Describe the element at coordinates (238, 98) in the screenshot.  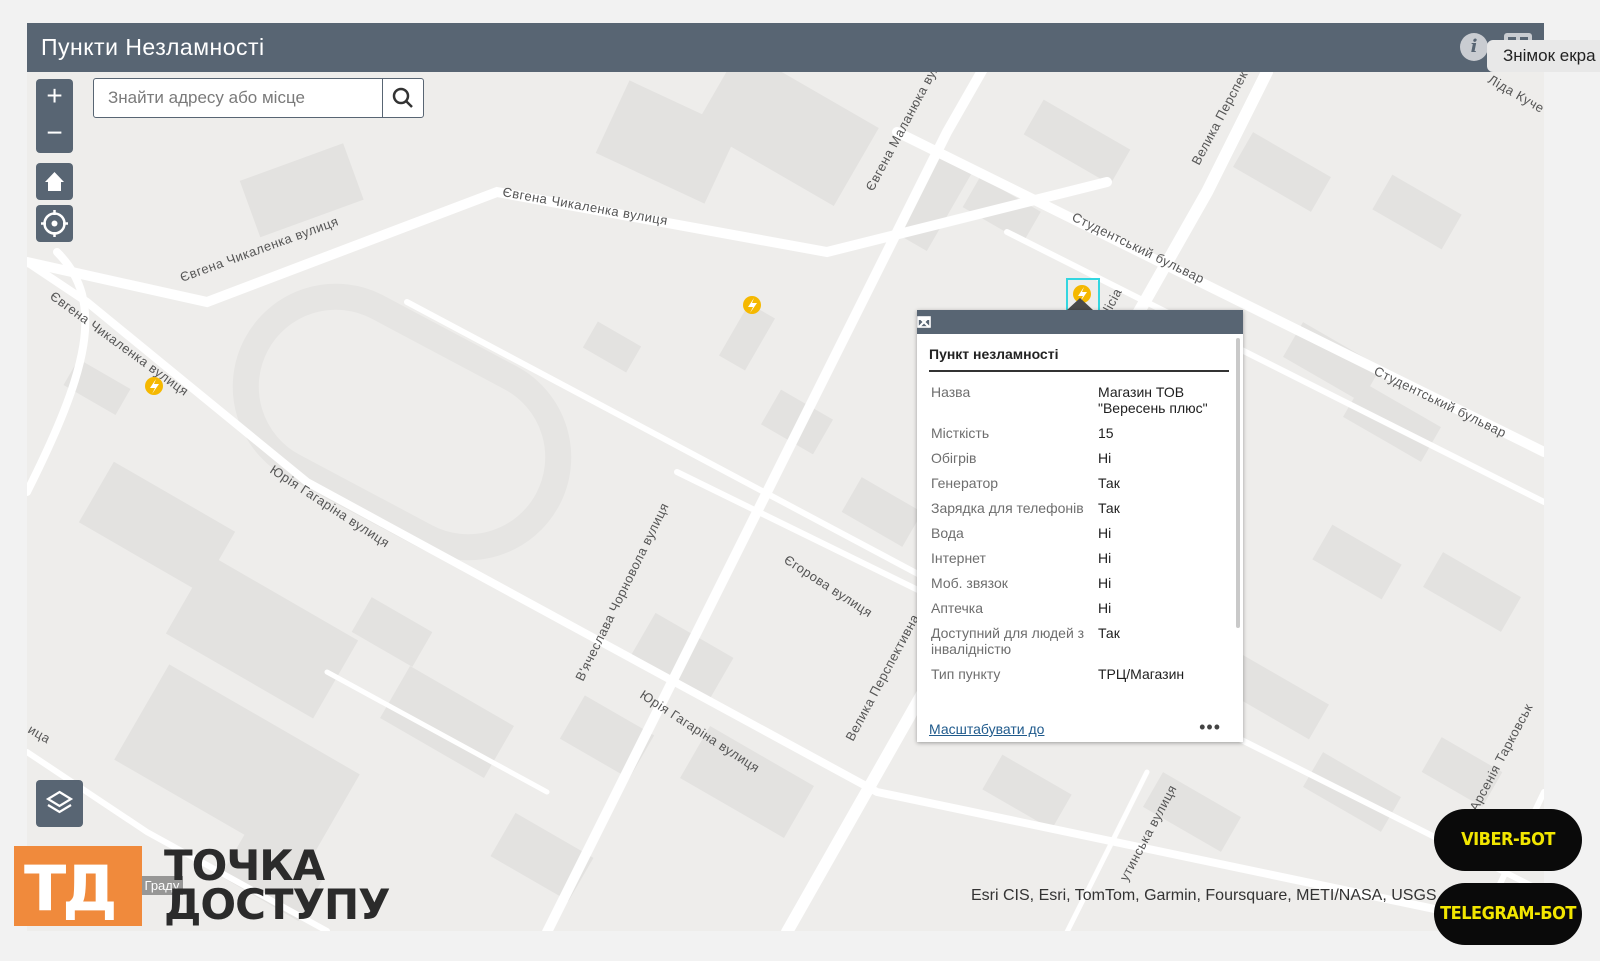
I see `search-input` at that location.